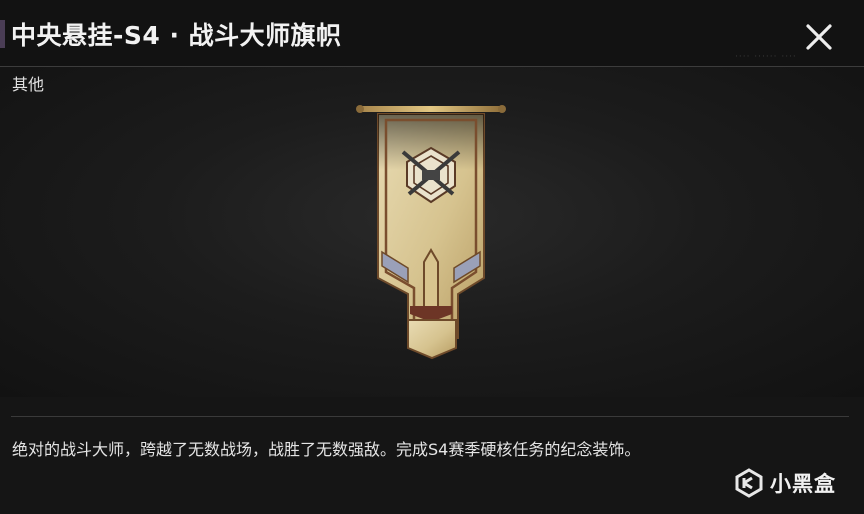 Image resolution: width=864 pixels, height=514 pixels. What do you see at coordinates (430, 416) in the screenshot?
I see `description-divider` at bounding box center [430, 416].